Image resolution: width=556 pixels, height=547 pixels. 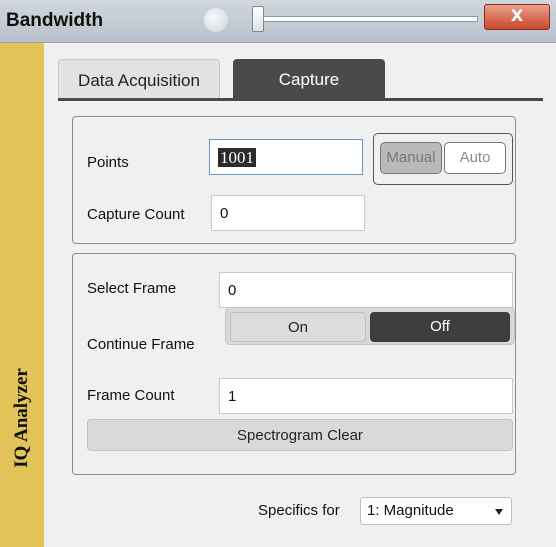 I want to click on capture-count-field: 0, so click(x=288, y=213).